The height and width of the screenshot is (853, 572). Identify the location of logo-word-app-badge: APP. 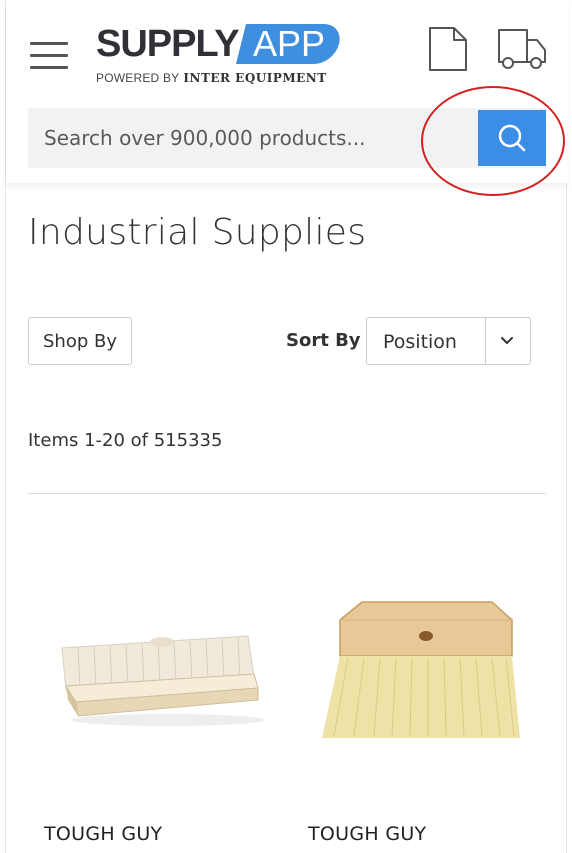
(289, 43).